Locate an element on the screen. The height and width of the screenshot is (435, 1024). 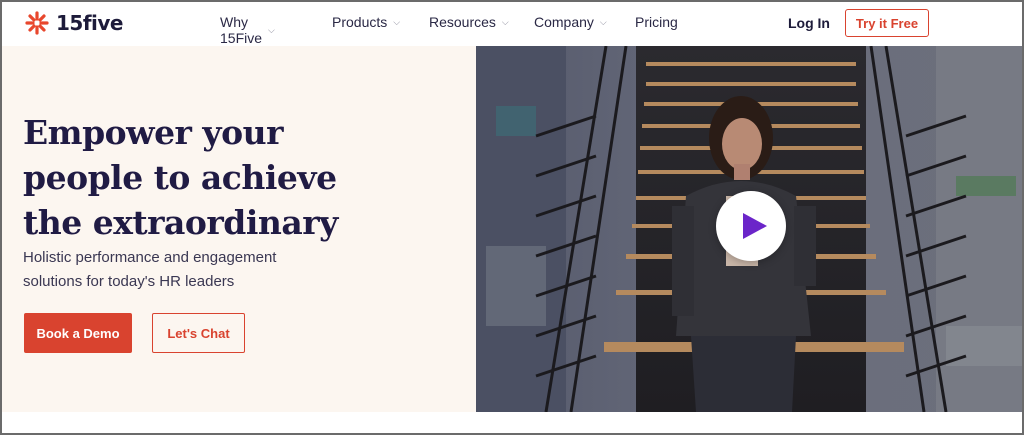
play-video-button is located at coordinates (751, 226).